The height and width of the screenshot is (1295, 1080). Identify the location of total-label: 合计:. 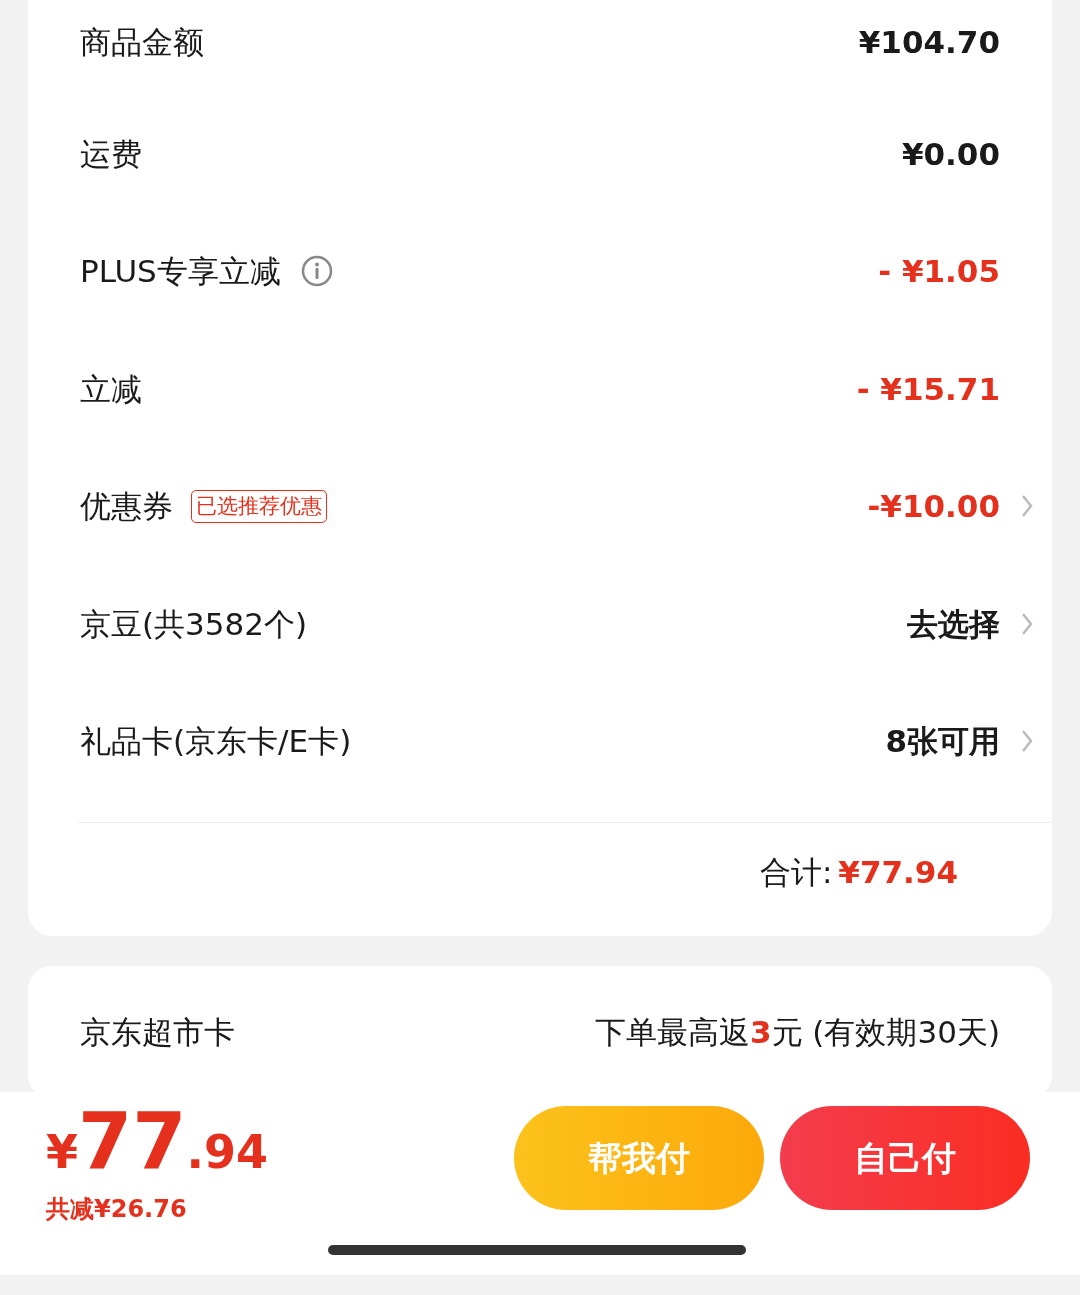
(796, 872).